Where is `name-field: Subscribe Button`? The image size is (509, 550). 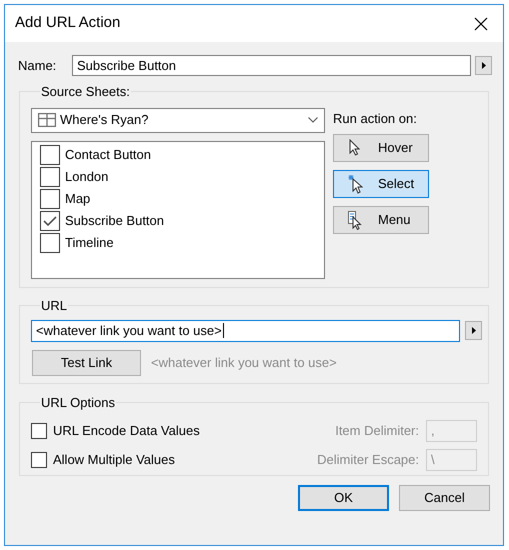 name-field: Subscribe Button is located at coordinates (271, 65).